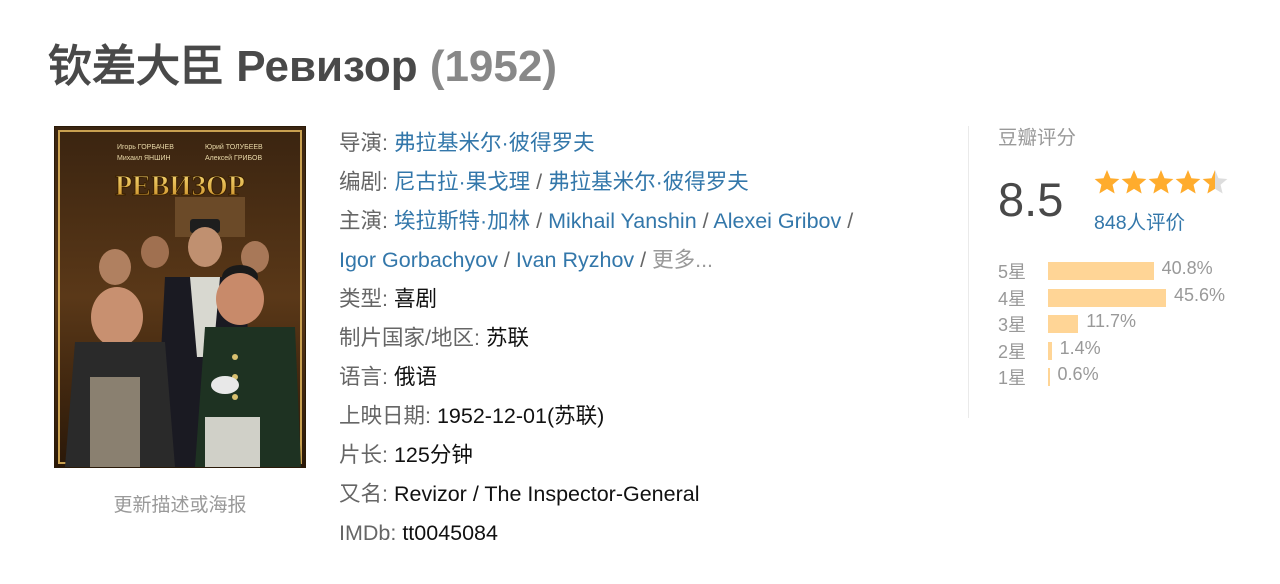 The image size is (1280, 584). What do you see at coordinates (234, 147) in the screenshot?
I see `poster-cast-right: Юрий ТОЛУБЕЕВ` at bounding box center [234, 147].